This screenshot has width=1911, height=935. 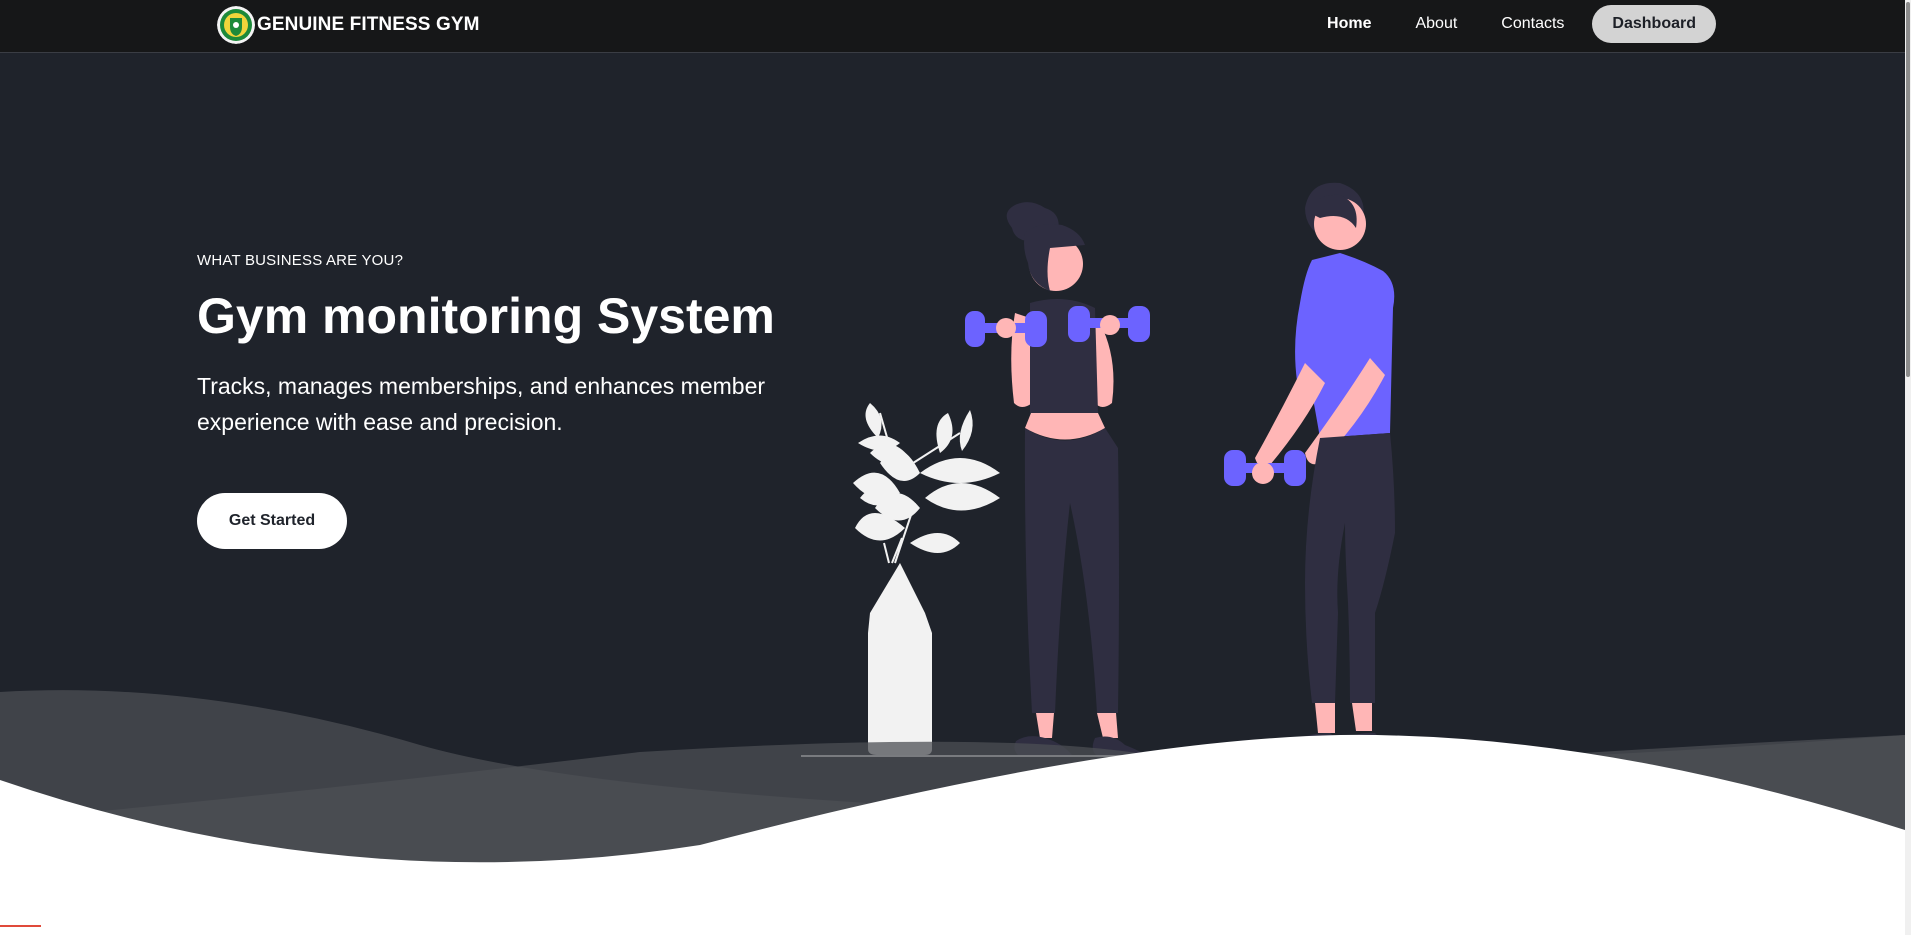 What do you see at coordinates (1309, 468) in the screenshot?
I see `man-figure` at bounding box center [1309, 468].